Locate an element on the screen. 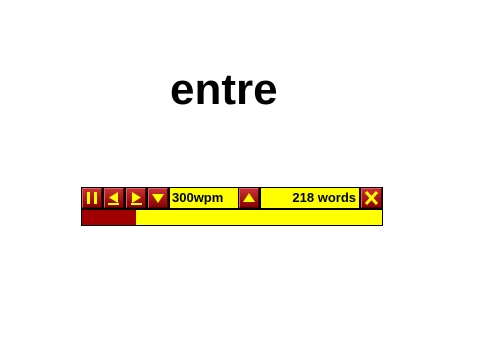  triangle-down-icon is located at coordinates (158, 198).